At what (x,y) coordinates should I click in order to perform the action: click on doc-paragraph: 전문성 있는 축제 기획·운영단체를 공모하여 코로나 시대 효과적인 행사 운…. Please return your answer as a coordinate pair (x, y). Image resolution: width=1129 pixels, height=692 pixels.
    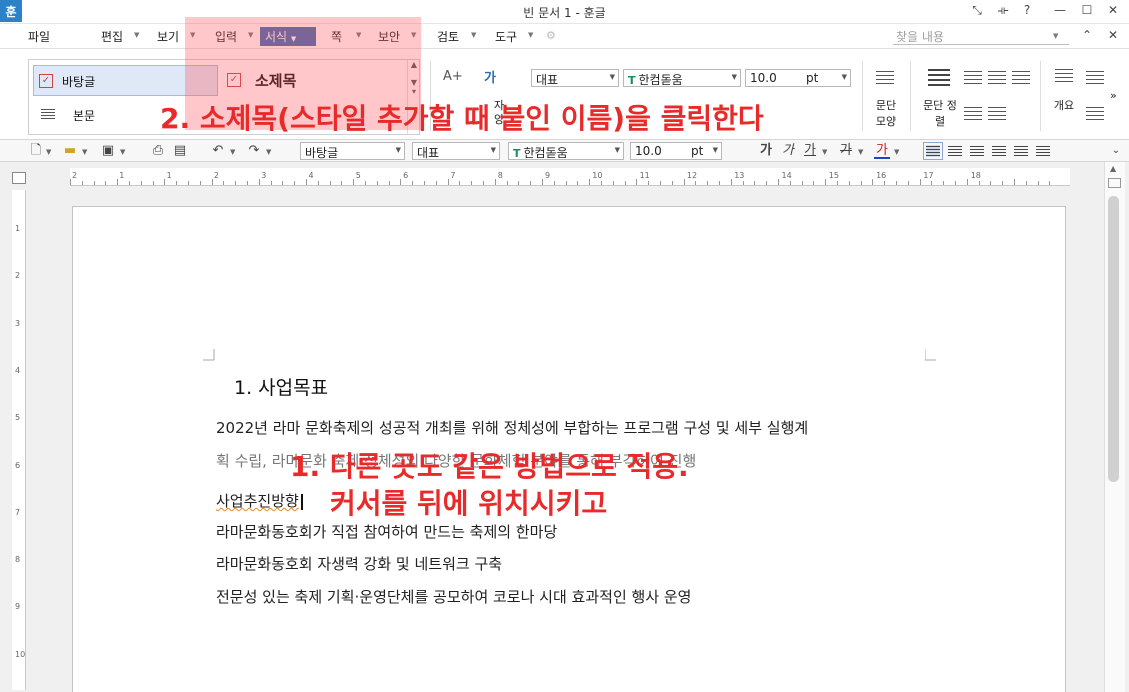
    Looking at the image, I should click on (453, 596).